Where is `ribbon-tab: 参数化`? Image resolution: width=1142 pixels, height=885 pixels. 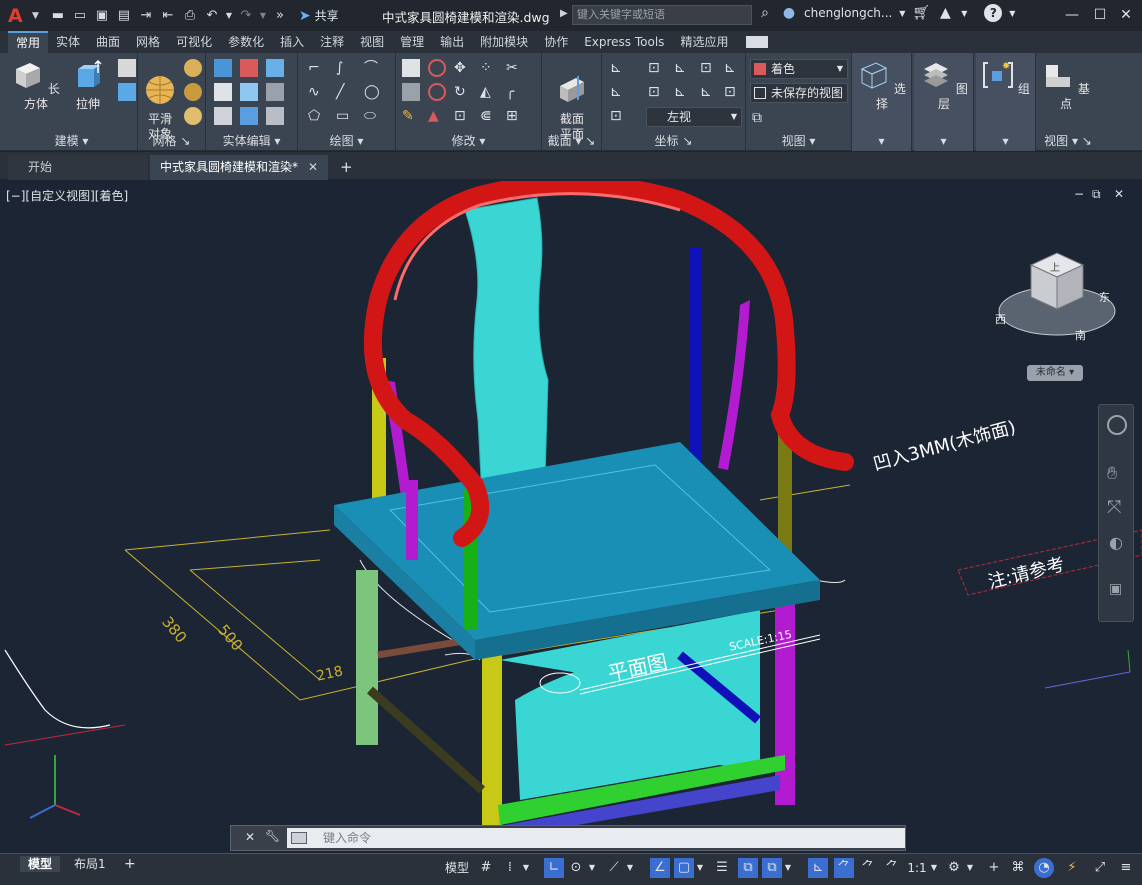 ribbon-tab: 参数化 is located at coordinates (246, 42).